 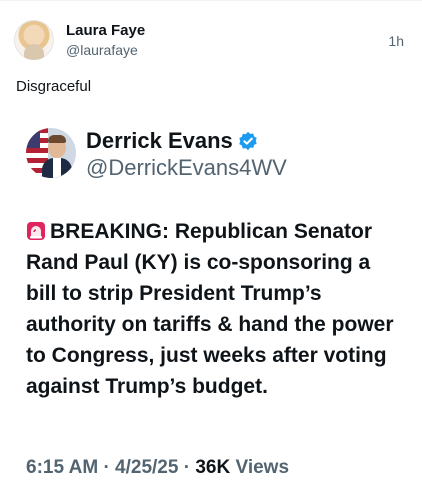 What do you see at coordinates (159, 140) in the screenshot?
I see `quoted-author-name: Derrick Evans` at bounding box center [159, 140].